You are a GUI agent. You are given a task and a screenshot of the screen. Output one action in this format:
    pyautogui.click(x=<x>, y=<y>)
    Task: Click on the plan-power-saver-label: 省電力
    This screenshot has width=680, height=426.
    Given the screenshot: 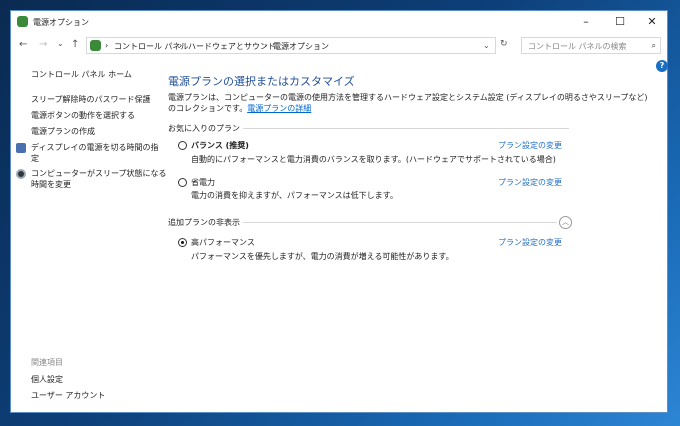 What is the action you would take?
    pyautogui.click(x=203, y=182)
    